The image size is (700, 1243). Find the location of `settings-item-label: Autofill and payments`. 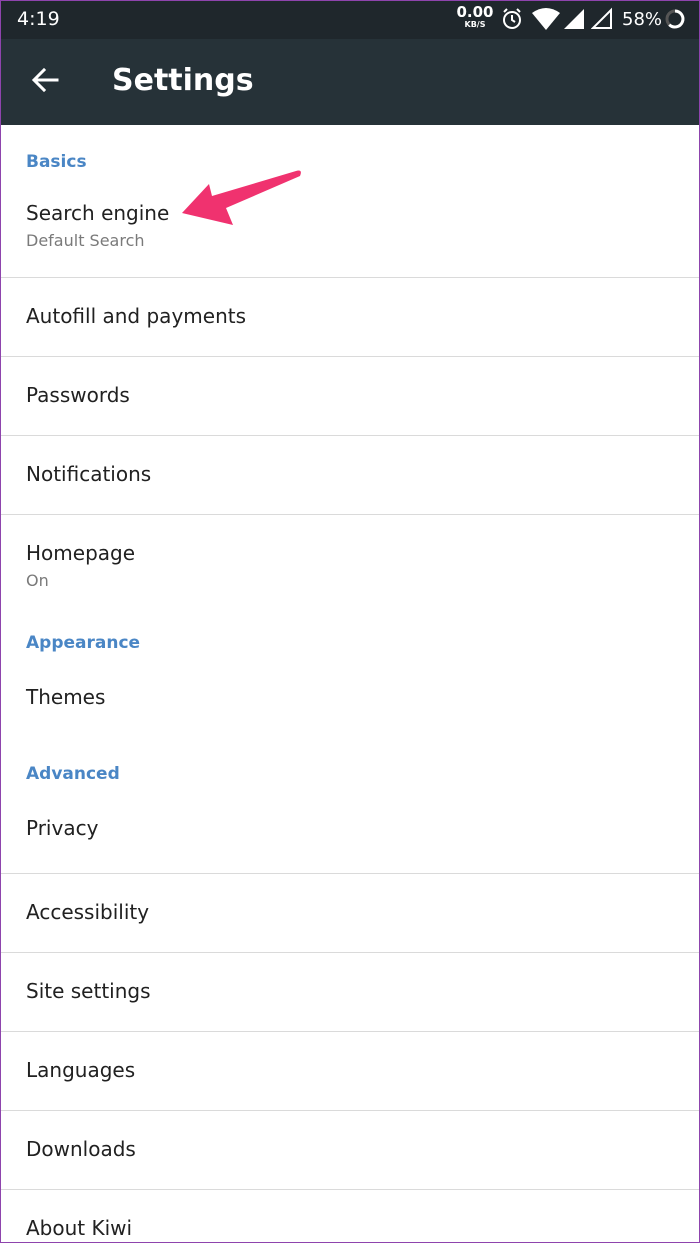

settings-item-label: Autofill and payments is located at coordinates (136, 316).